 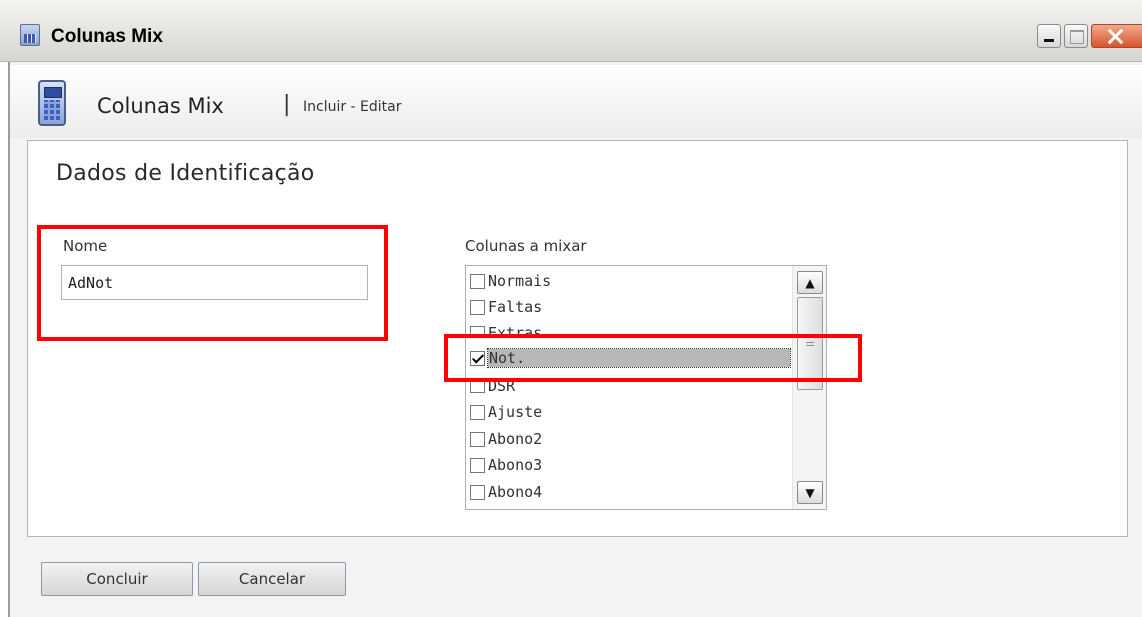 I want to click on highlight-box-nome, so click(x=212, y=283).